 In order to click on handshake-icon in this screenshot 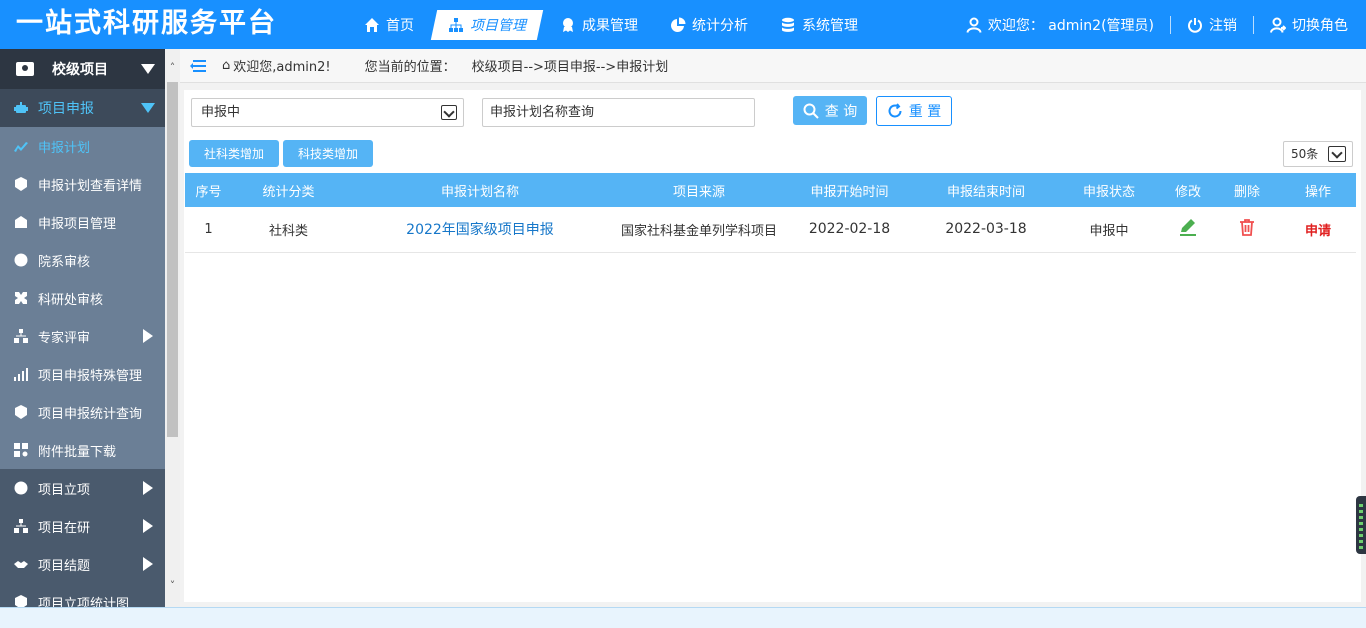, I will do `click(21, 564)`.